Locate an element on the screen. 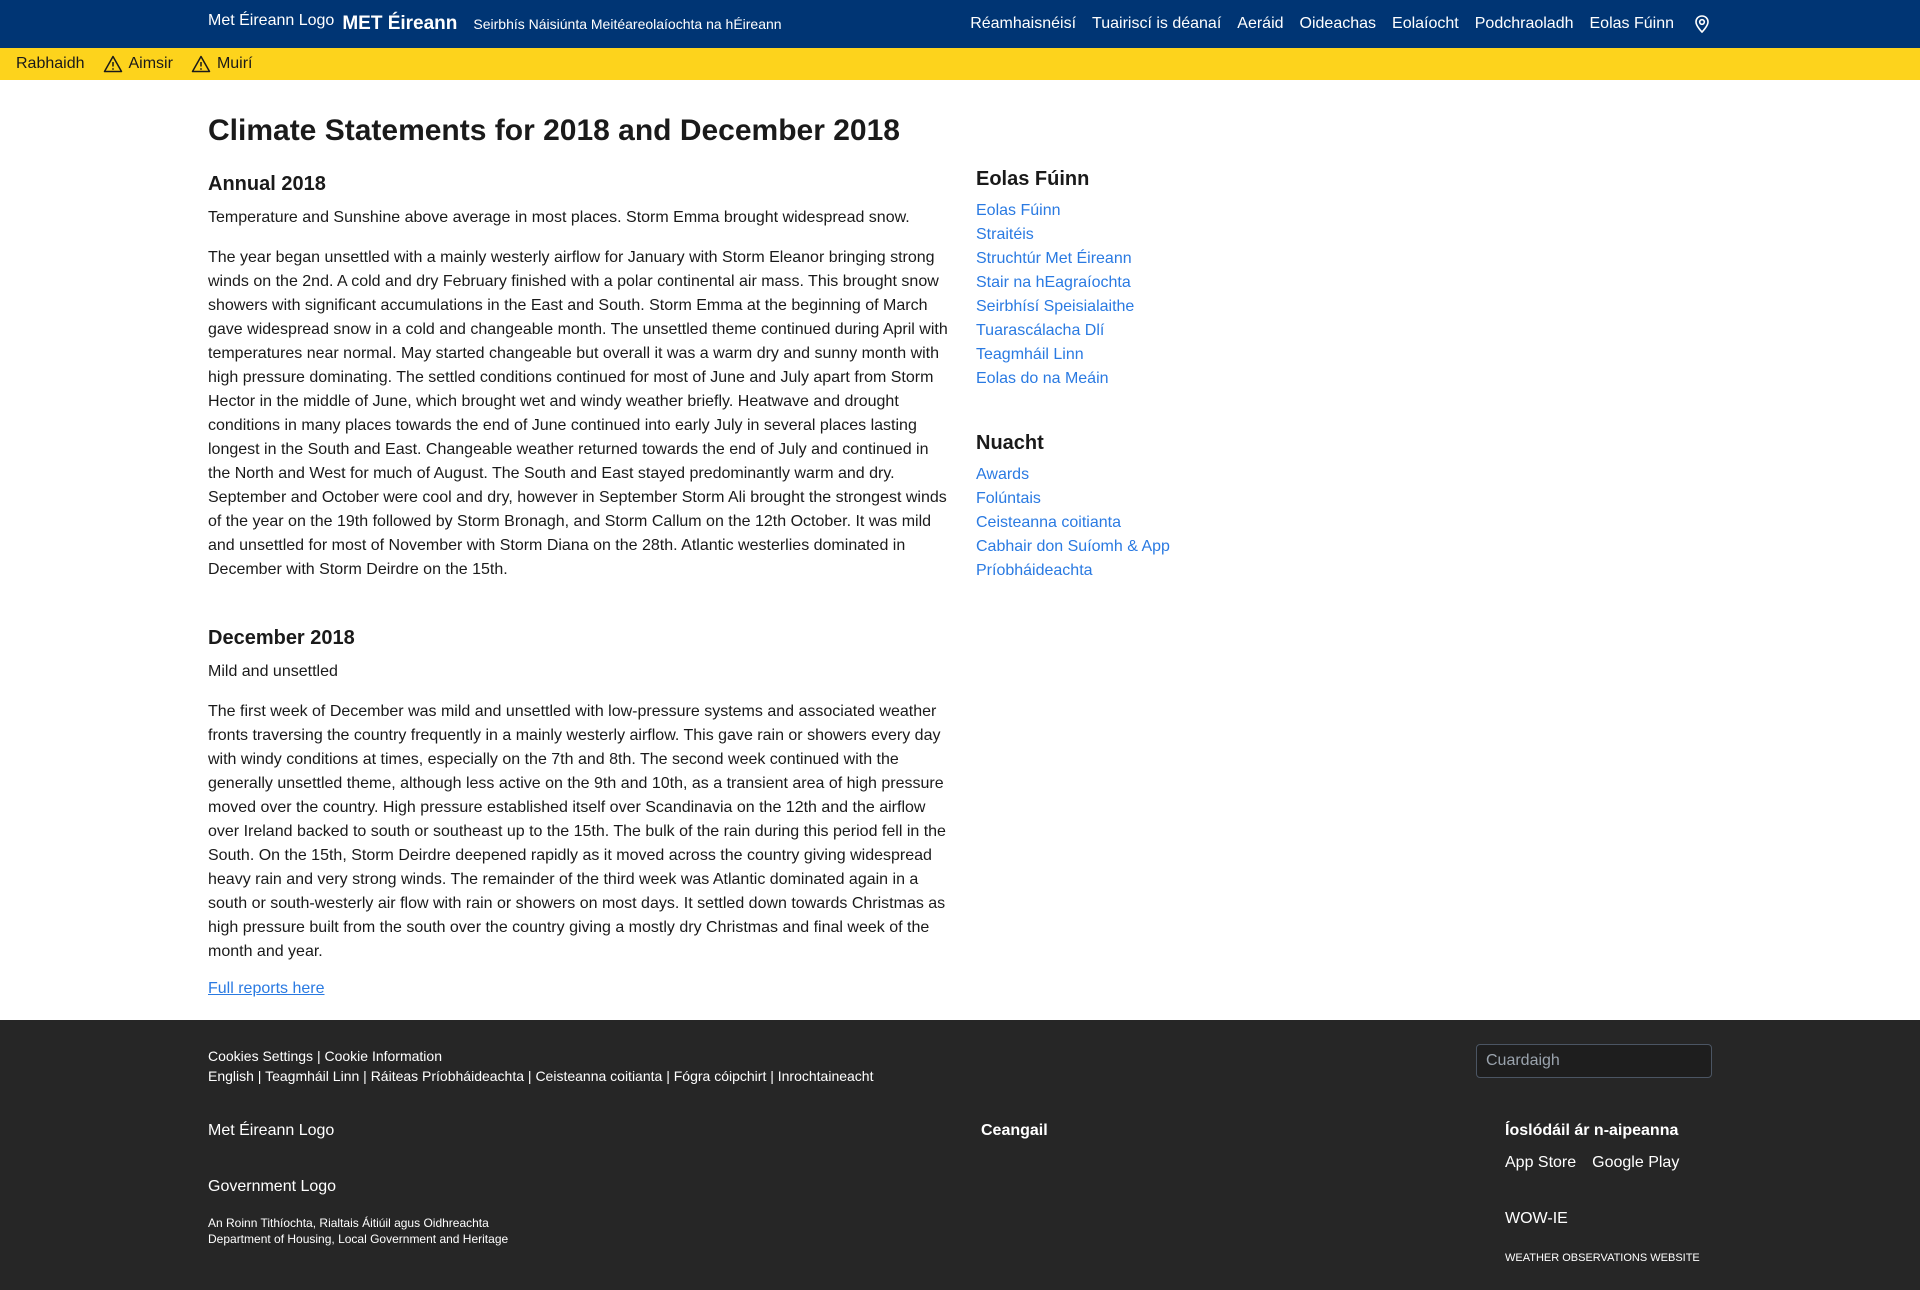 This screenshot has height=1290, width=1920. warning-weather-label: Aimsir is located at coordinates (150, 63).